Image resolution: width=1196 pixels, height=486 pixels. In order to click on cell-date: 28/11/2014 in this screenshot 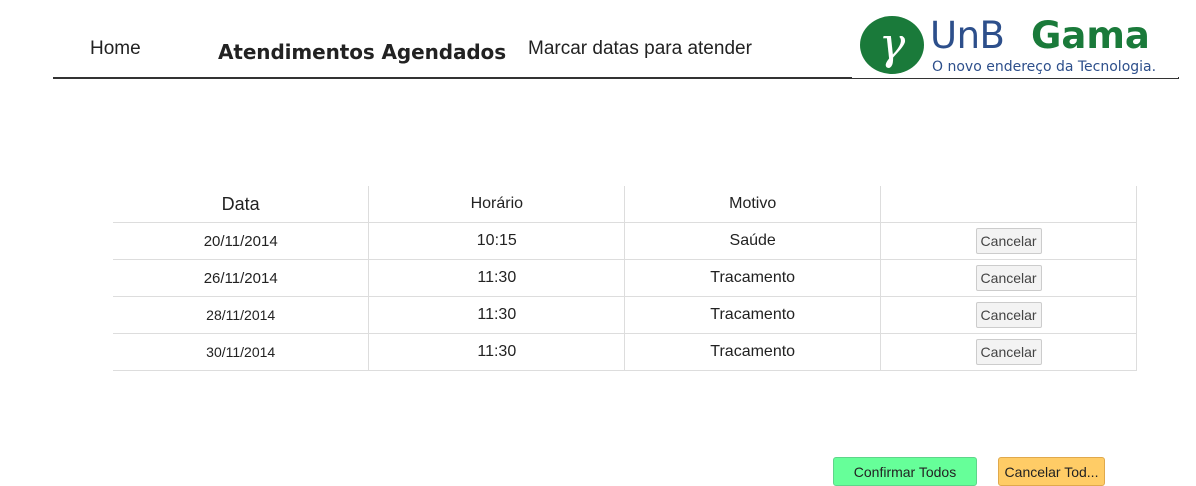, I will do `click(241, 315)`.